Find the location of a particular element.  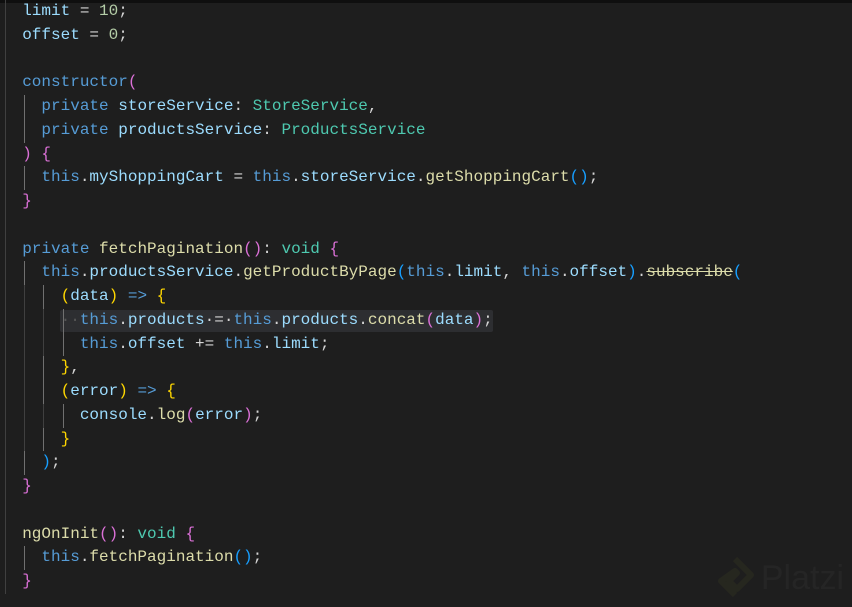

code-token: , is located at coordinates (75, 367).